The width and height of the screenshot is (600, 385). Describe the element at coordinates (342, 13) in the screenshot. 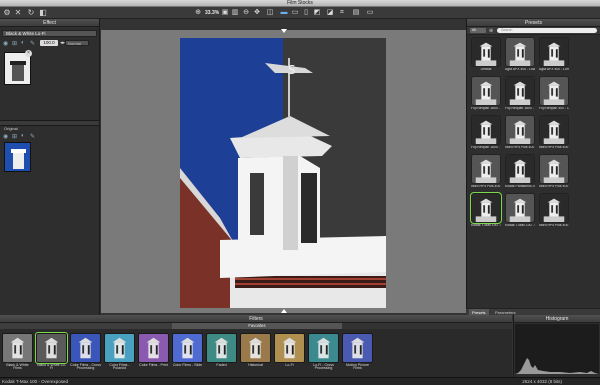

I see `crop-icon: ⌗` at that location.